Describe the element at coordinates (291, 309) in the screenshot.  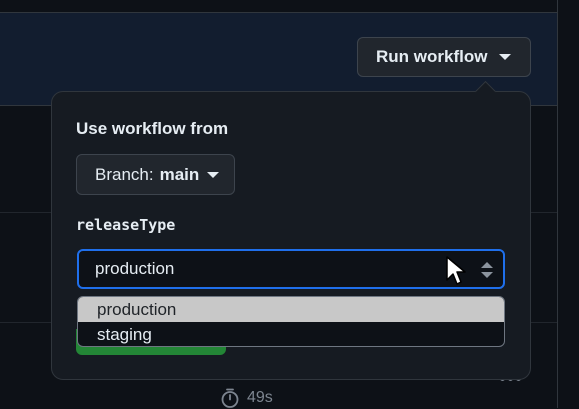
I see `option-production: production` at that location.